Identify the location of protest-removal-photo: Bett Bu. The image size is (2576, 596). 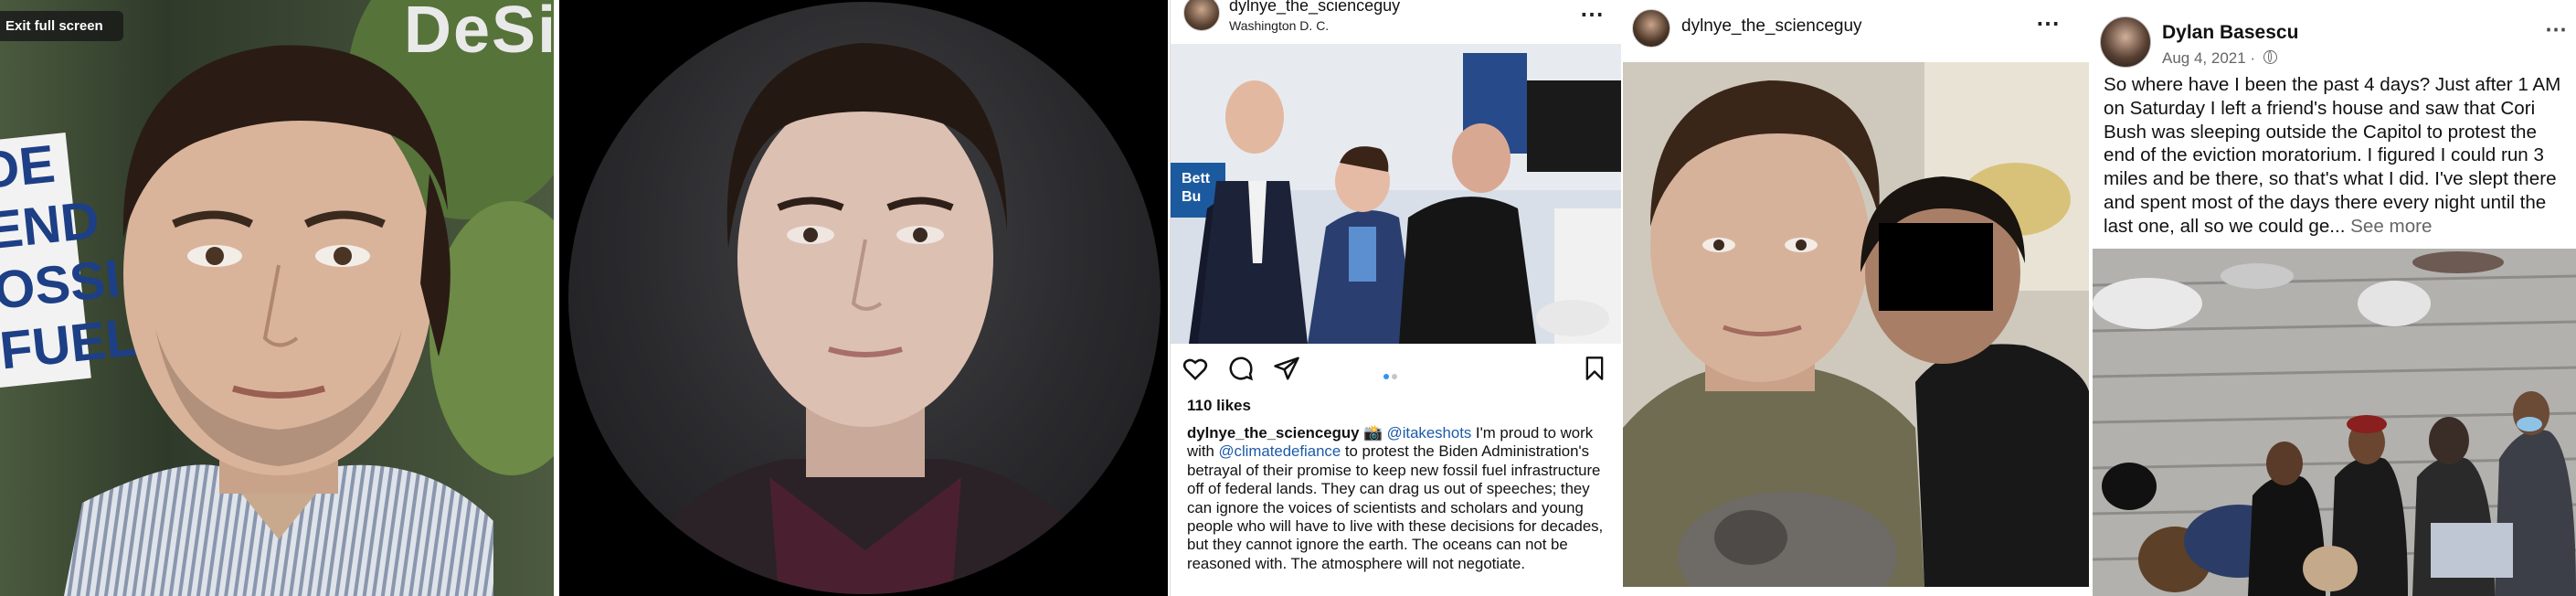
(1396, 194).